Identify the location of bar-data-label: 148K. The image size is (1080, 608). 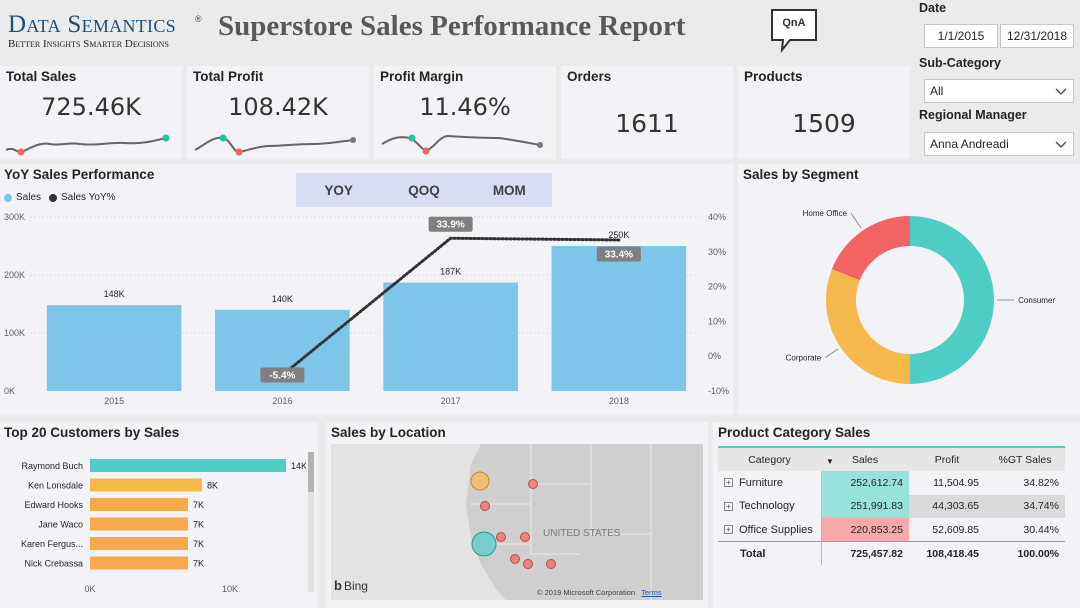
(114, 294).